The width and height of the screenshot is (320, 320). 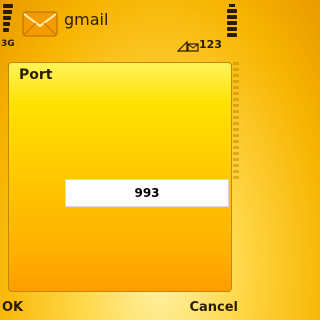 What do you see at coordinates (213, 307) in the screenshot?
I see `cancel-softkey: Cancel` at bounding box center [213, 307].